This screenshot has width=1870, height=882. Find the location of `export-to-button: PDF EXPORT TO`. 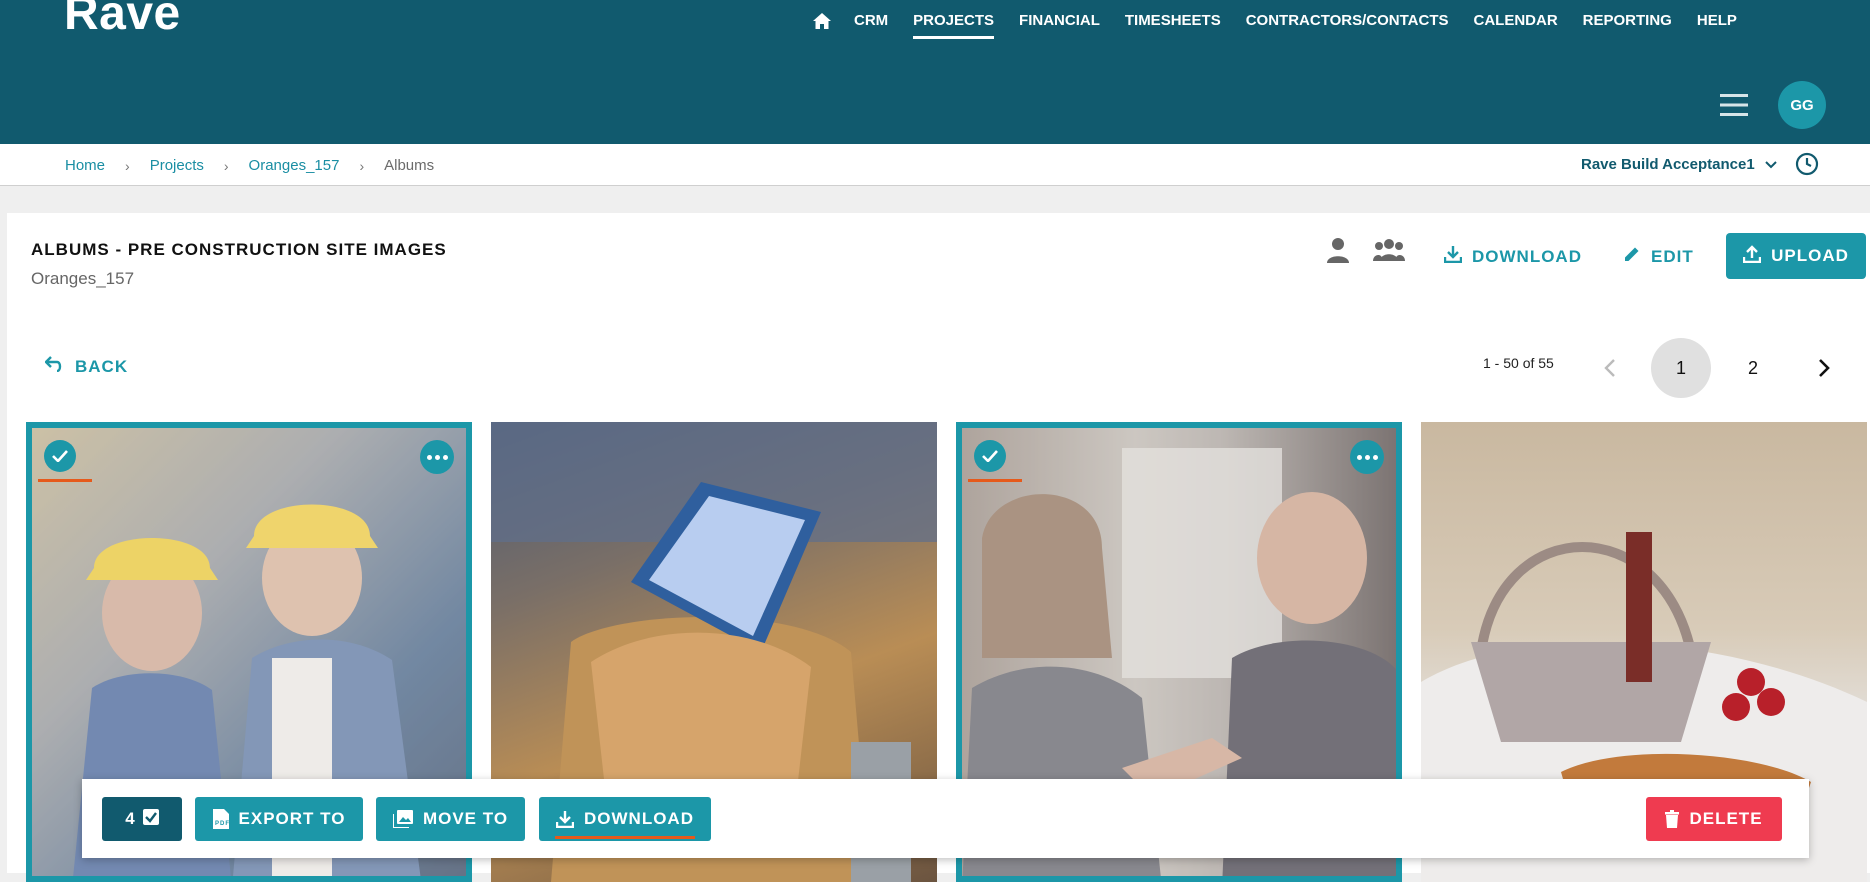

export-to-button: PDF EXPORT TO is located at coordinates (279, 819).